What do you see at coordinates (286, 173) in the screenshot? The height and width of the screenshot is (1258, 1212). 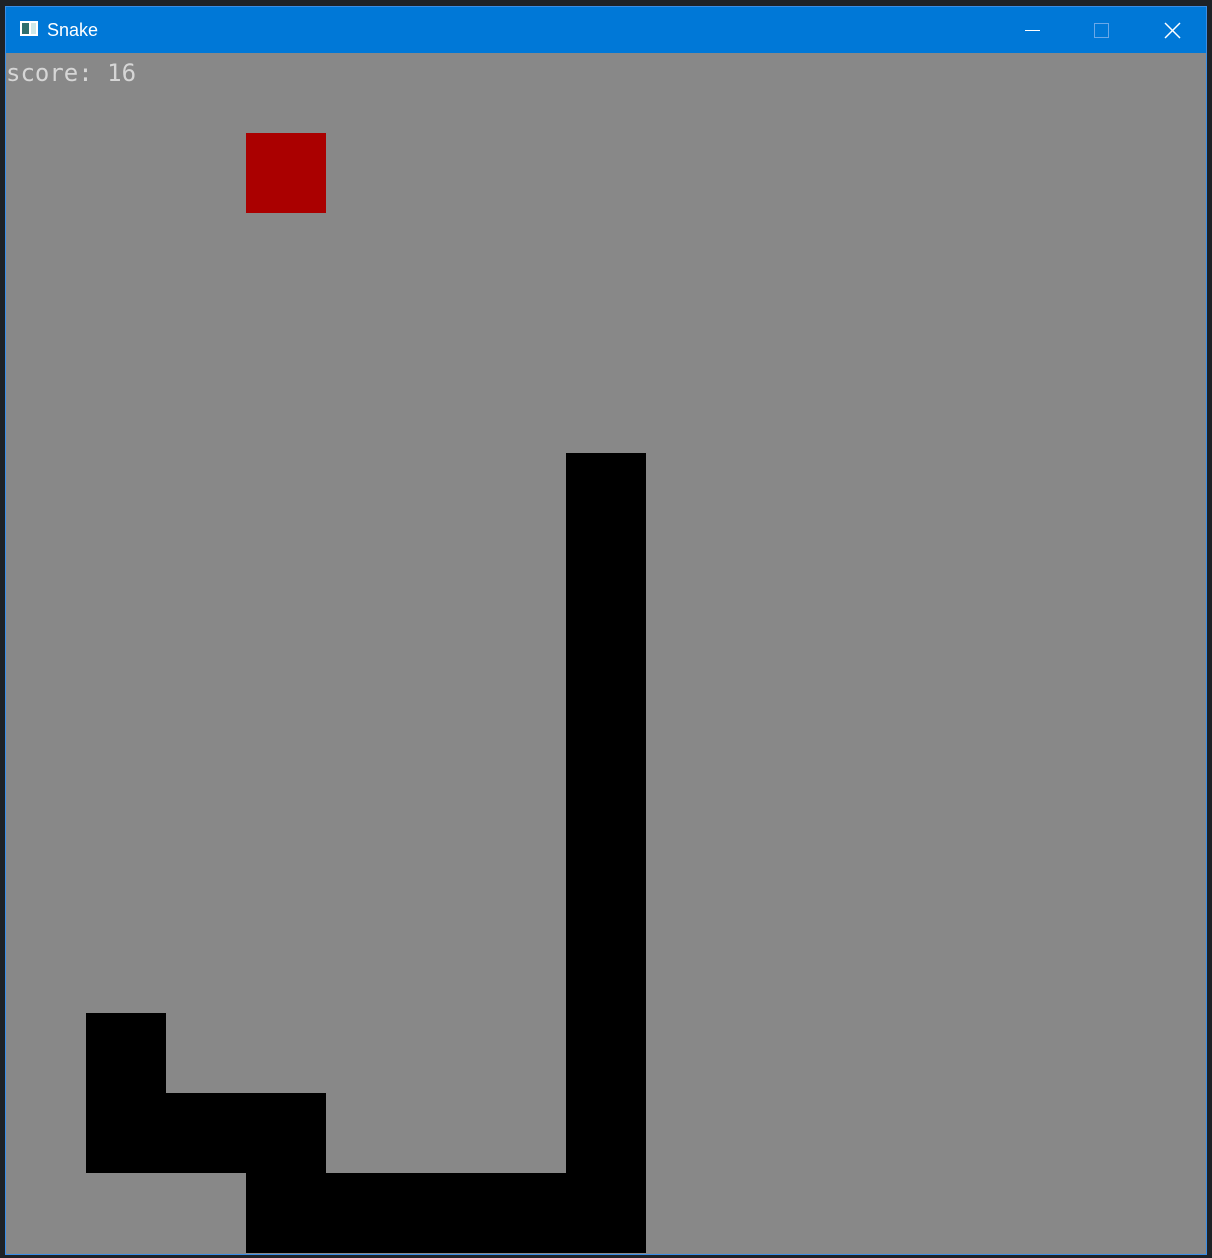 I see `food-item` at bounding box center [286, 173].